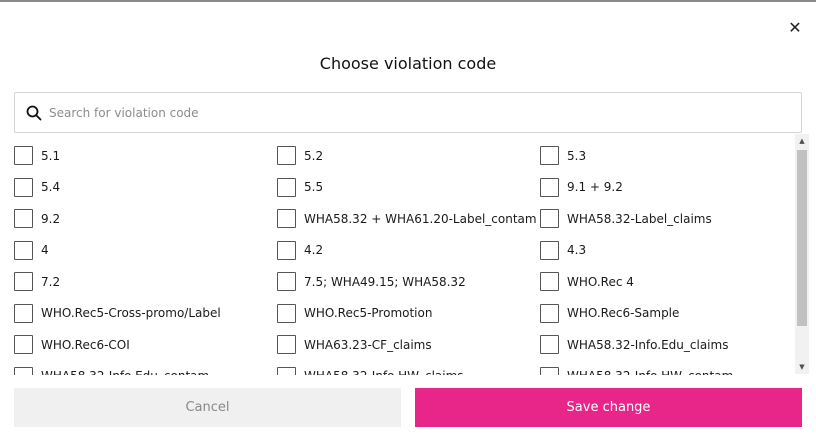  What do you see at coordinates (85, 344) in the screenshot?
I see `violation-code-label: WHO.Rec6-COI` at bounding box center [85, 344].